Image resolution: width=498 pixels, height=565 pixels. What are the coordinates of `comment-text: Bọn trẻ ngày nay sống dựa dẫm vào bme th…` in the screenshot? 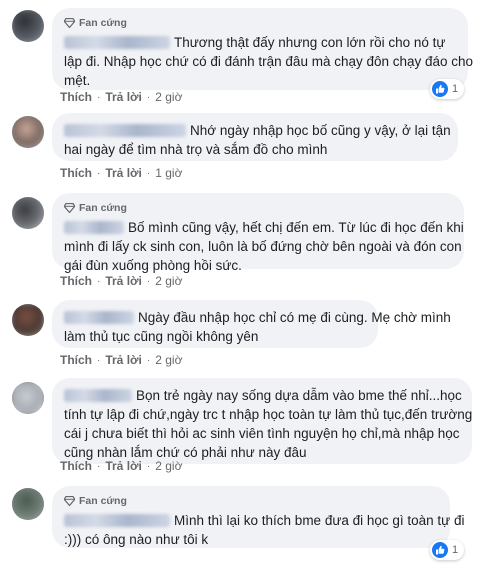 It's located at (268, 424).